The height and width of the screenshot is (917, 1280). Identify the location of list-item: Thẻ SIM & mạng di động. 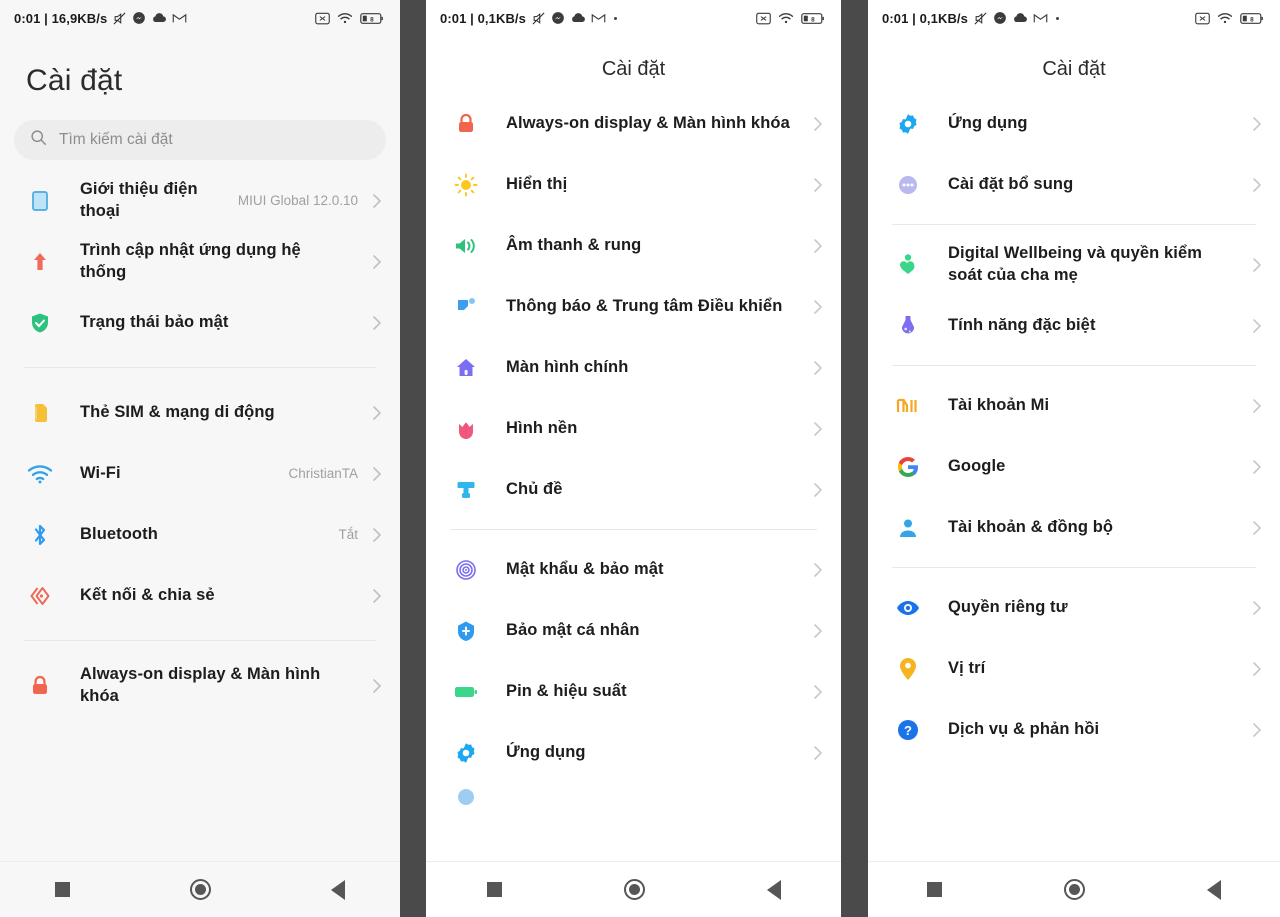
(200, 412).